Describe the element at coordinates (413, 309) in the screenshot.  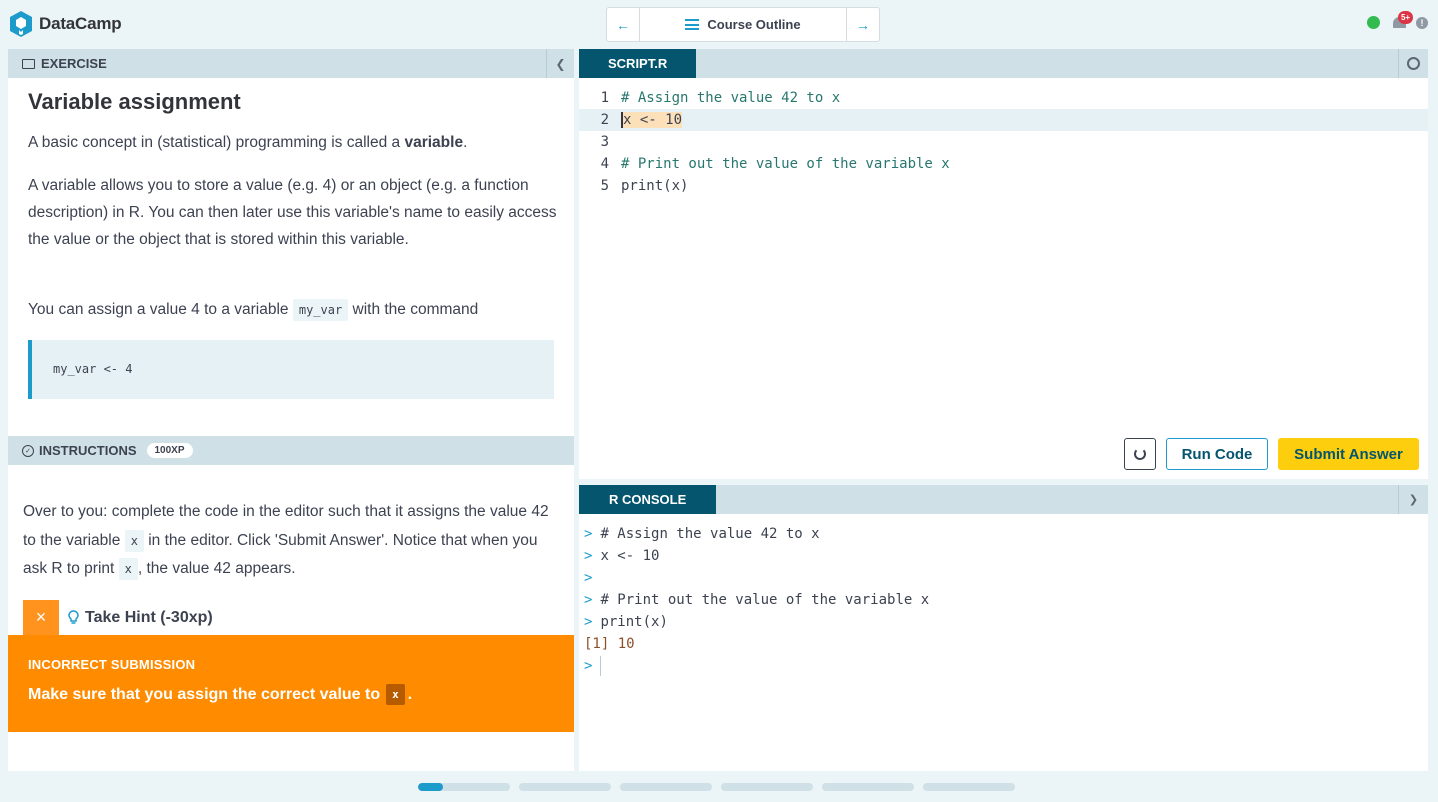
I see `text: with the command` at that location.